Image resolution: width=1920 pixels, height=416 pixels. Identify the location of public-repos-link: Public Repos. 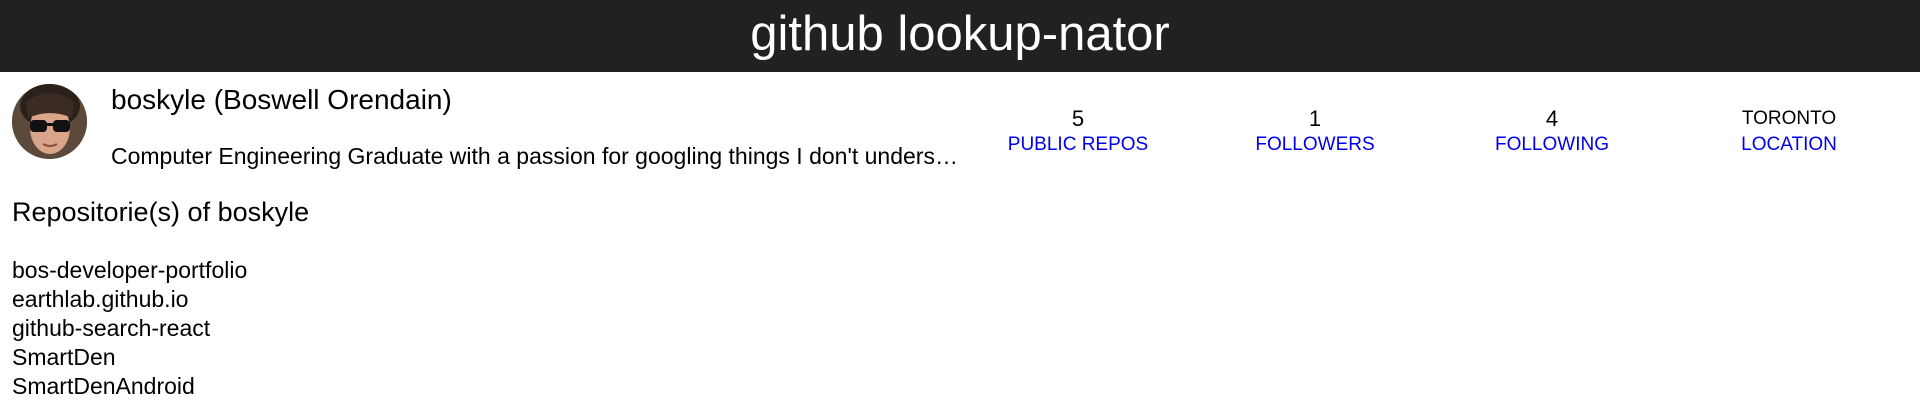
(1078, 145).